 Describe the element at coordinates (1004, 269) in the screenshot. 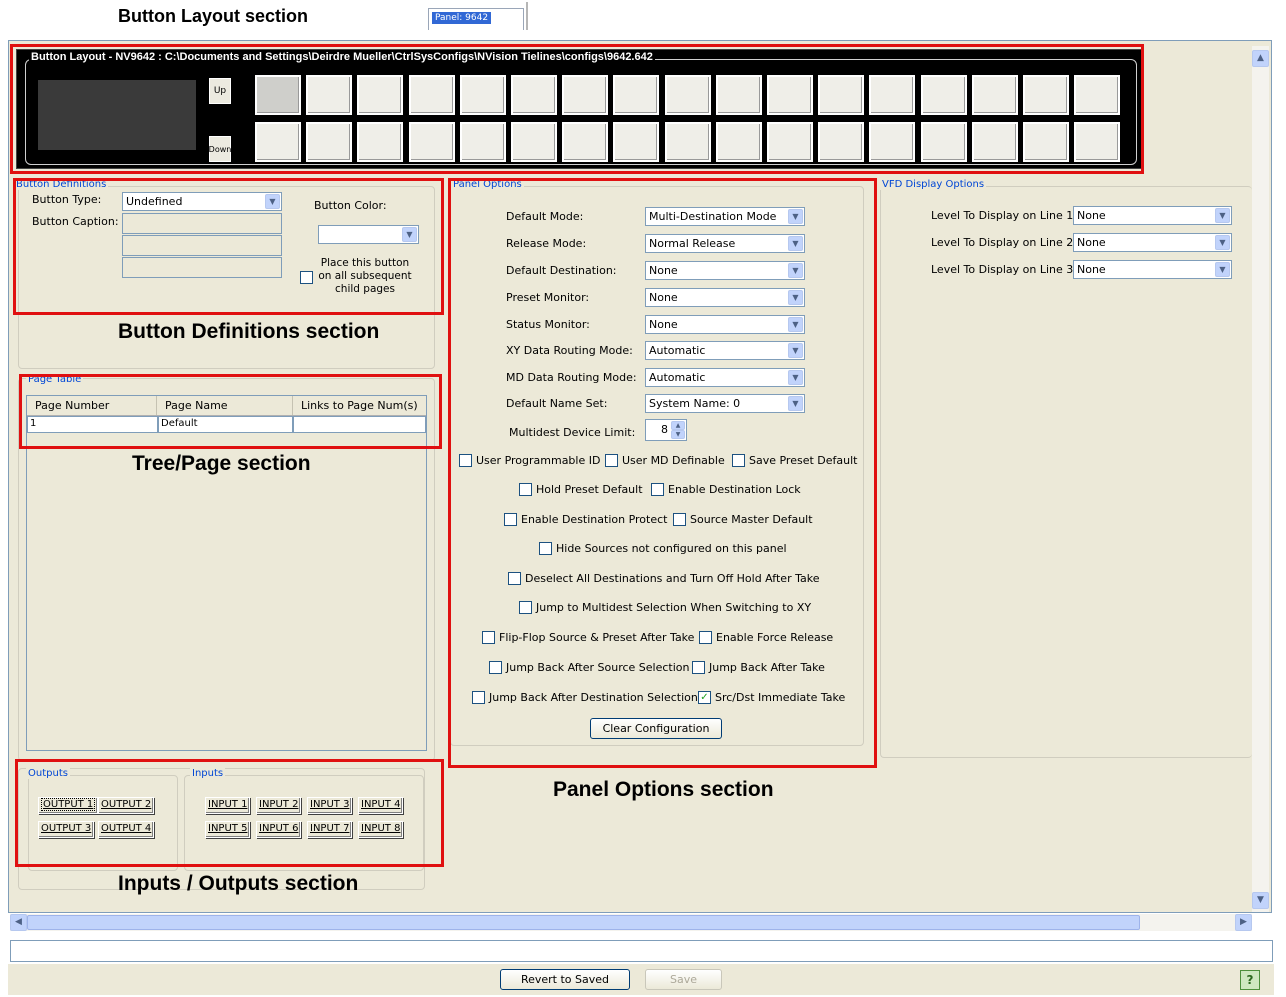

I see `vfd-line-label: Level To Display on Line 3:` at that location.